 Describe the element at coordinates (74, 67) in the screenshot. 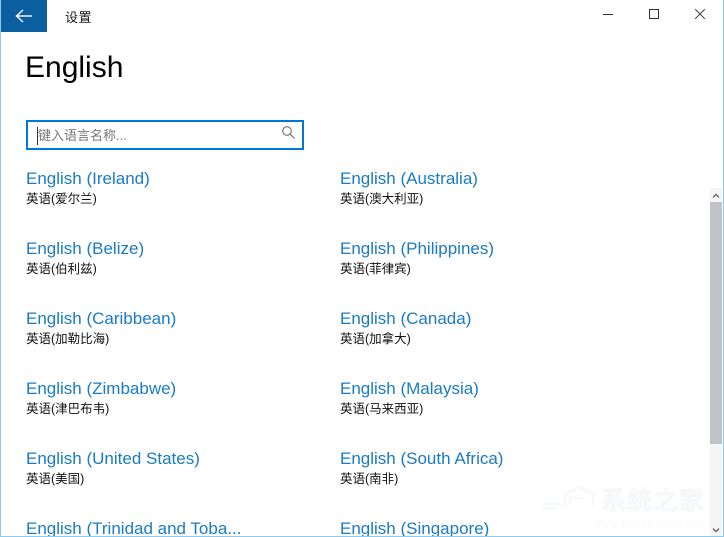

I see `page-title: English` at that location.